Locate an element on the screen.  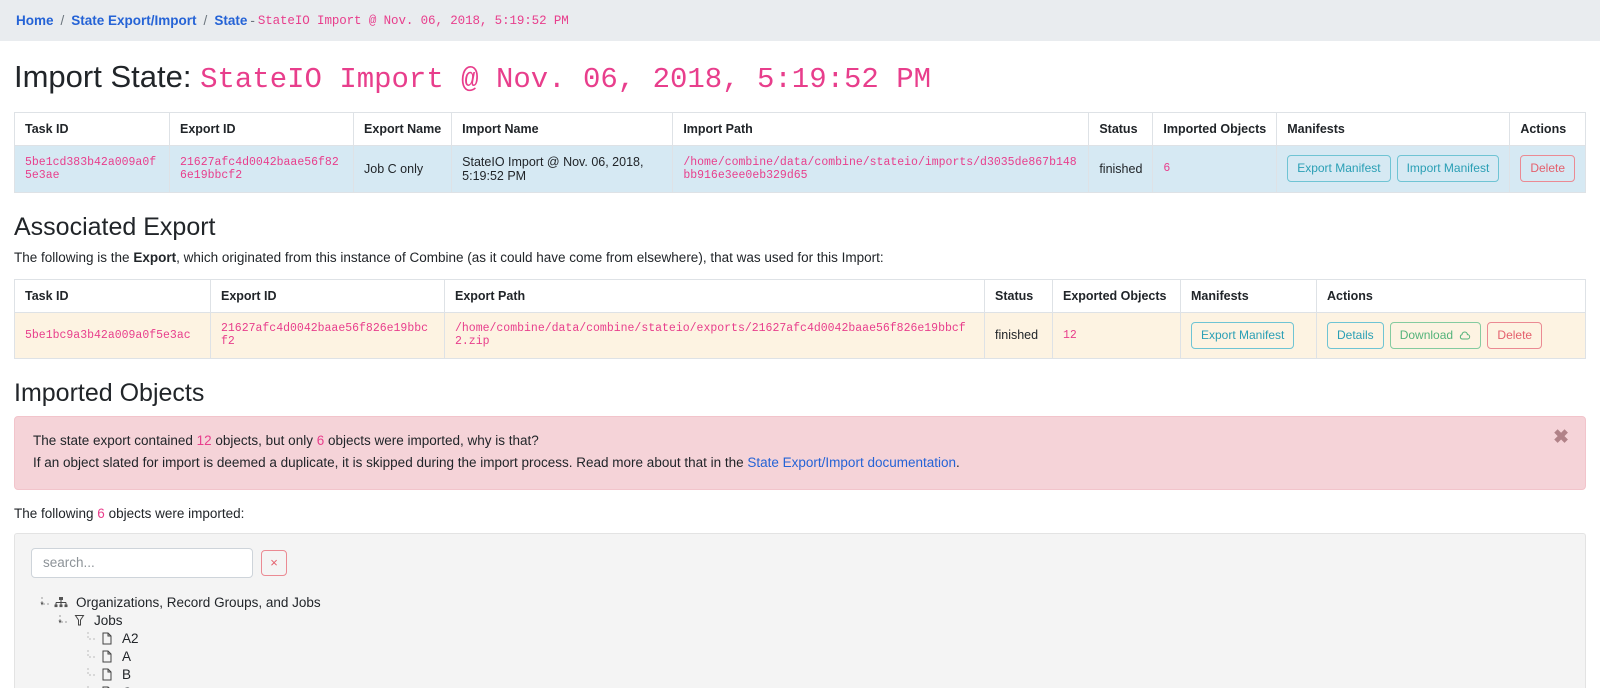
tree-search-row: × is located at coordinates (800, 562).